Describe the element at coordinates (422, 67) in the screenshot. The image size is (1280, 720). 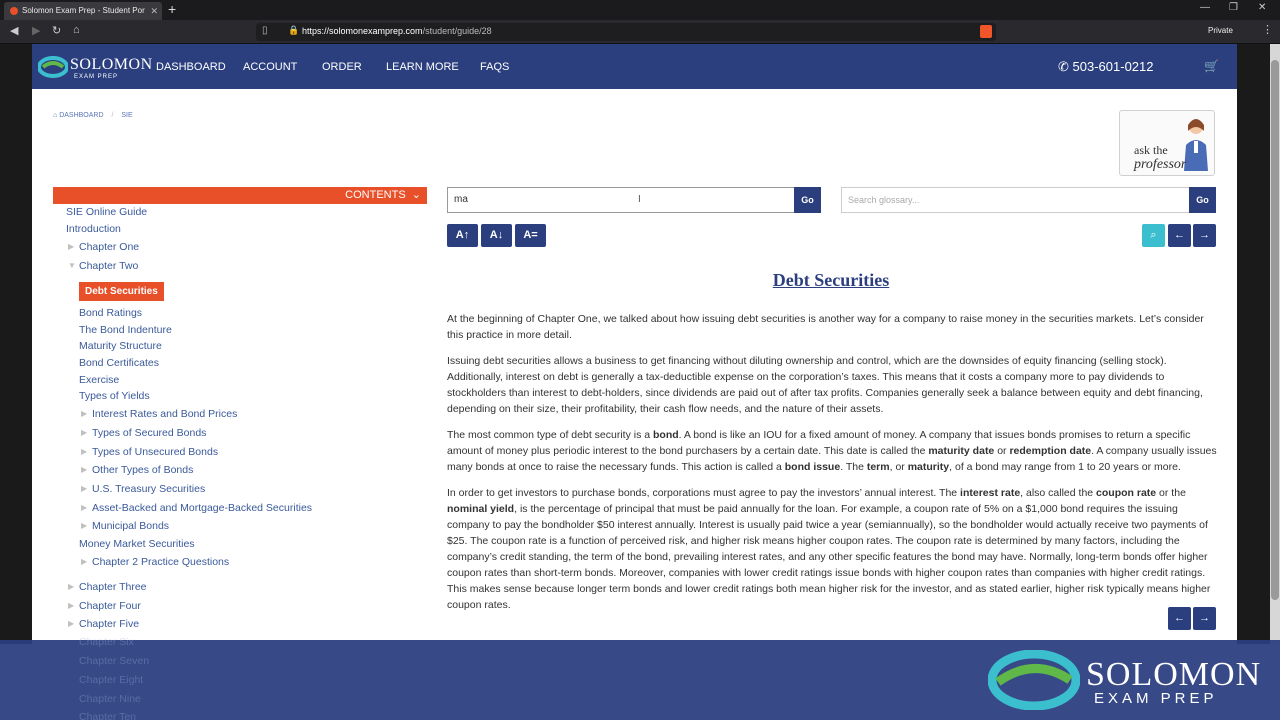
I see `nav-learn-more: LEARN MORE` at that location.